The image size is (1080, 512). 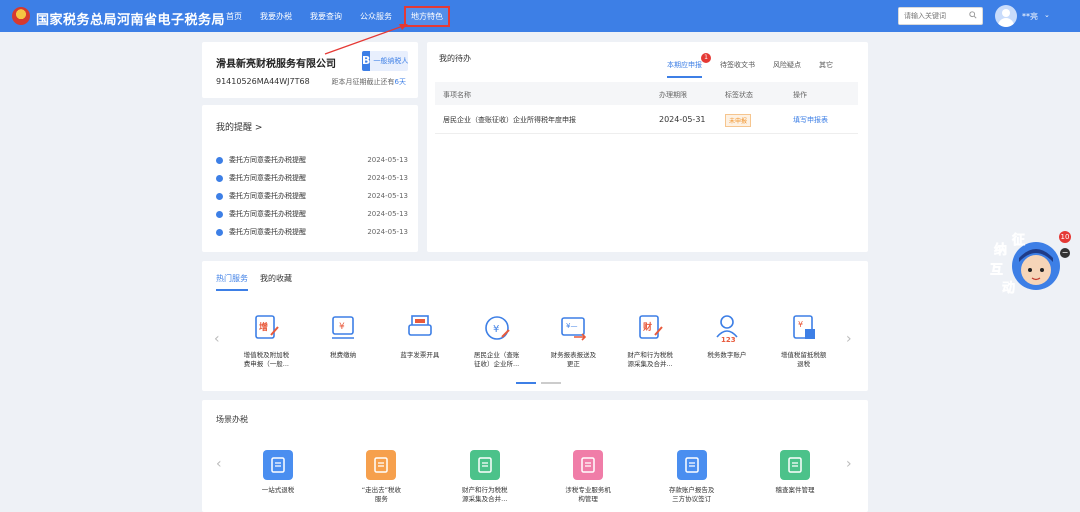 I want to click on scene-item: 一站式退税, so click(x=278, y=477).